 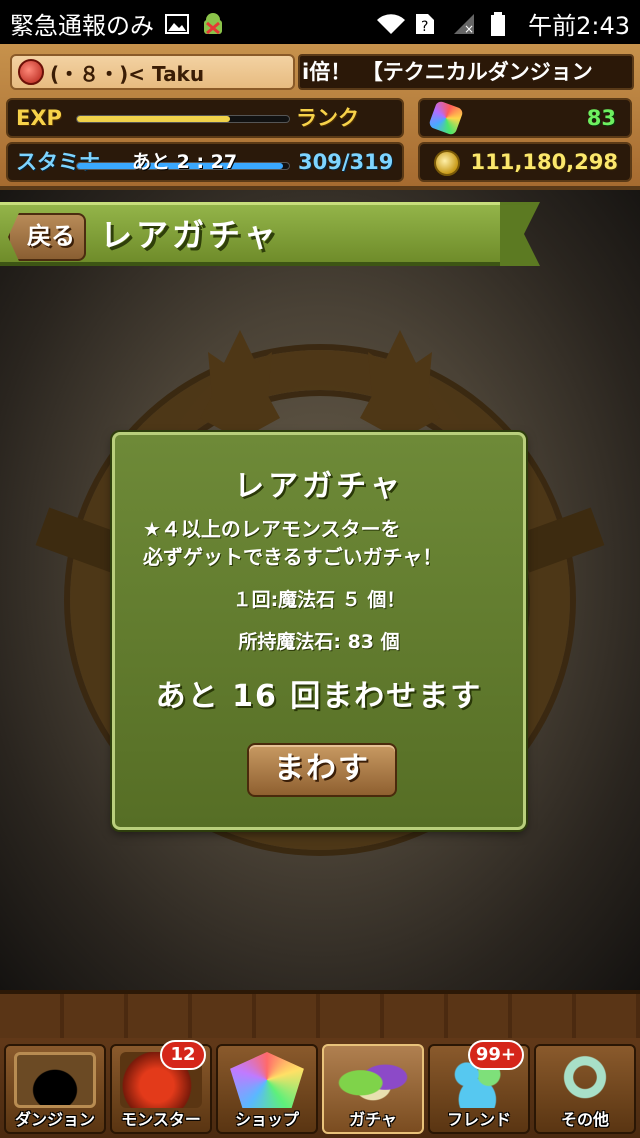 What do you see at coordinates (55, 1080) in the screenshot?
I see `dungeon-gate-icon` at bounding box center [55, 1080].